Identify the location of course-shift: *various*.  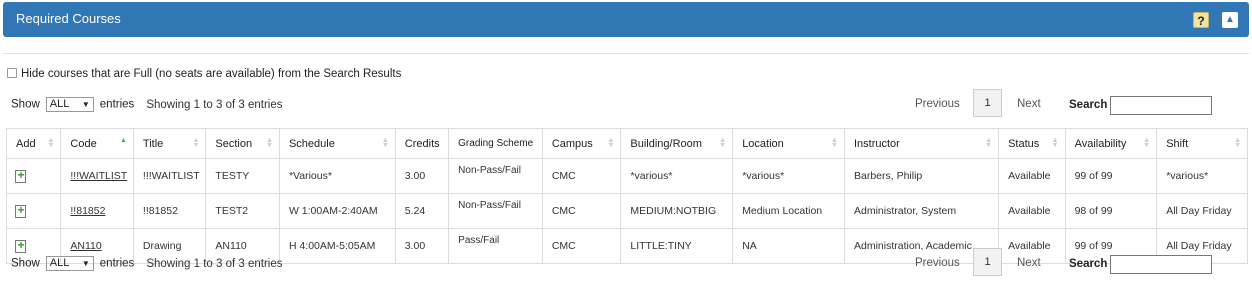
(1202, 176).